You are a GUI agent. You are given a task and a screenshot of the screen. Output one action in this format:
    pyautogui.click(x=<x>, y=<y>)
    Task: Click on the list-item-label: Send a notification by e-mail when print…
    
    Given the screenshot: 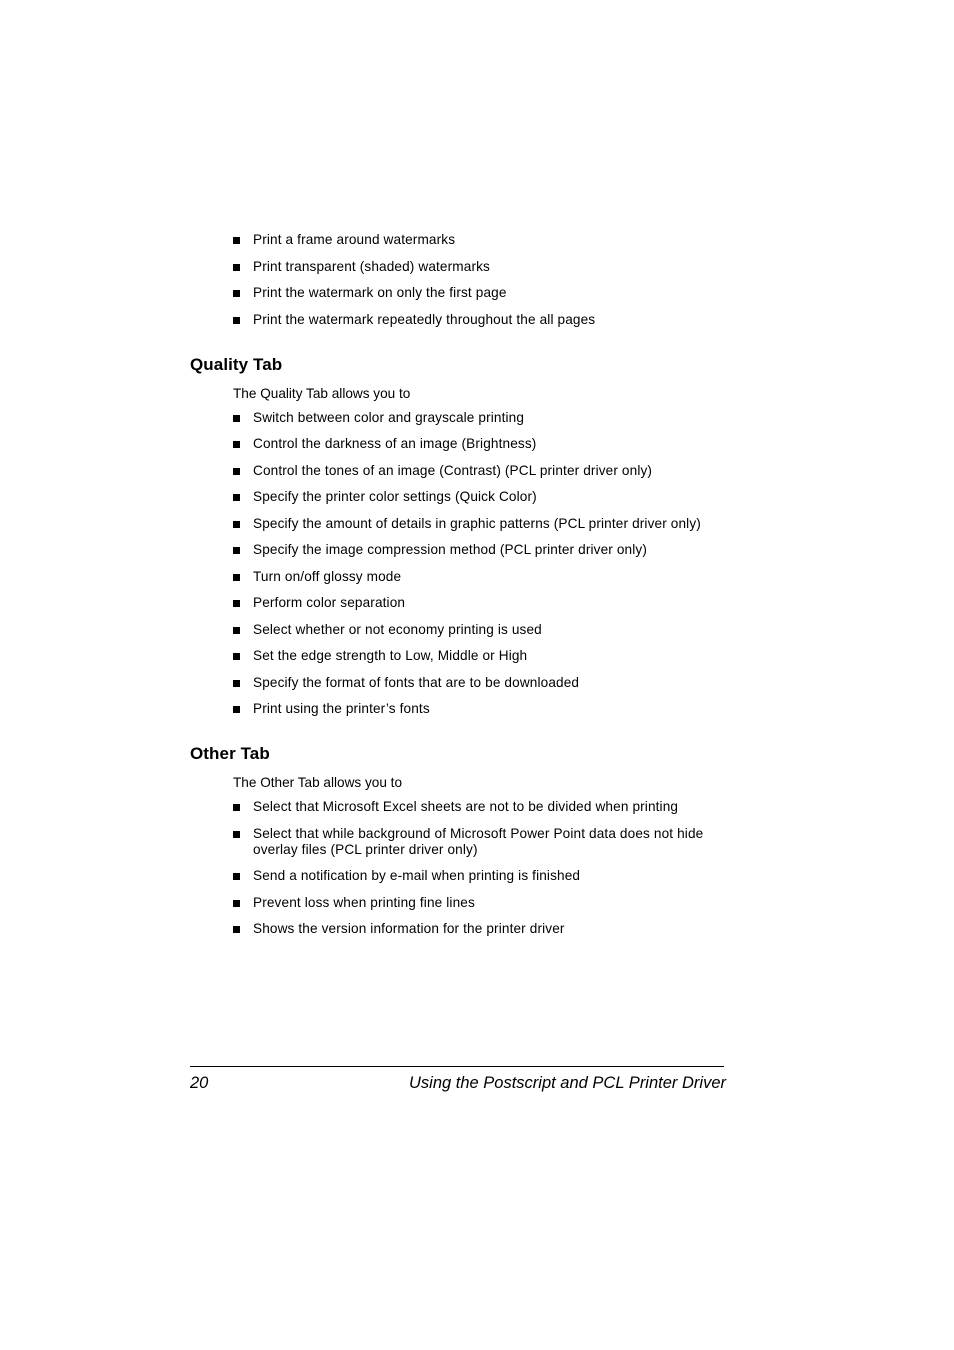 What is the action you would take?
    pyautogui.click(x=417, y=875)
    